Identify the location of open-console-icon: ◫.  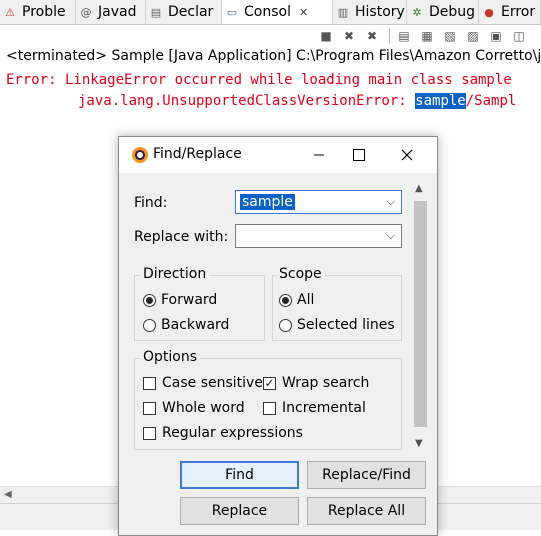
(519, 36).